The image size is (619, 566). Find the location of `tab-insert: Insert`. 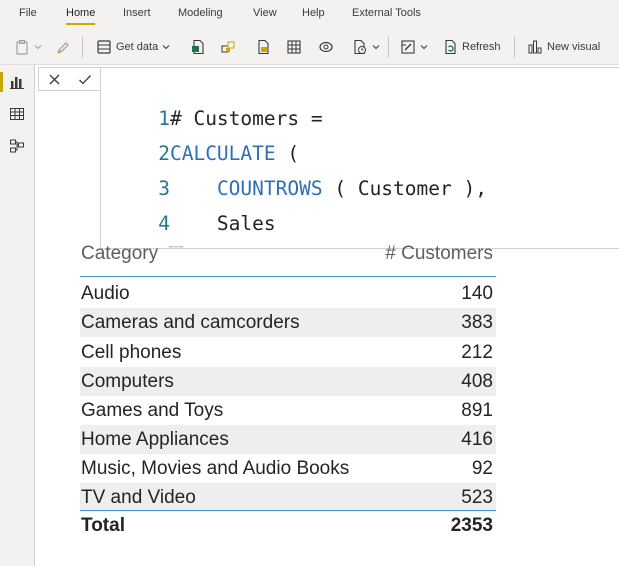

tab-insert: Insert is located at coordinates (137, 13).